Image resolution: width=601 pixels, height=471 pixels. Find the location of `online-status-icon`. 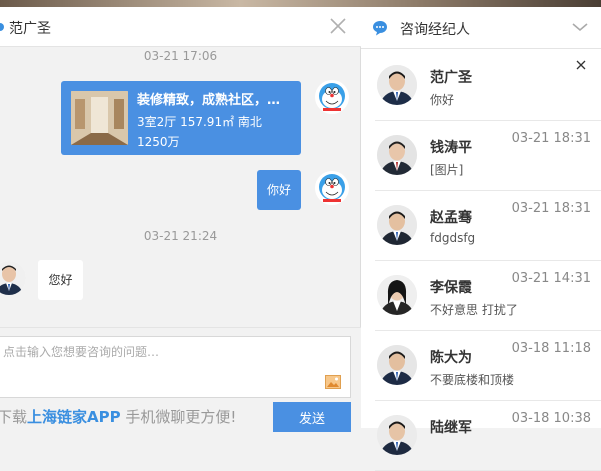

online-status-icon is located at coordinates (2, 27).